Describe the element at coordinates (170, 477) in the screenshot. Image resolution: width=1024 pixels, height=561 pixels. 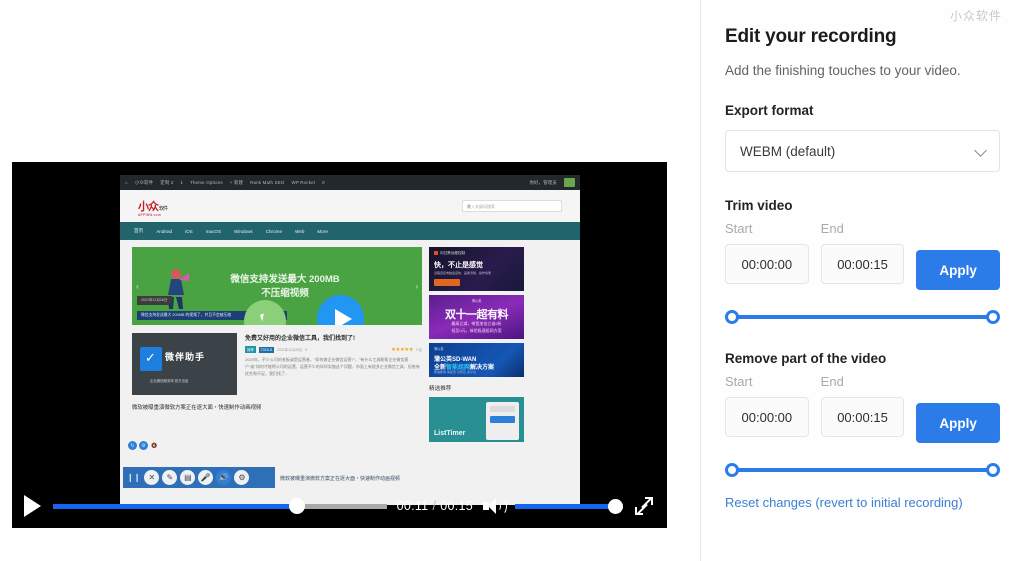
I see `pen-icon: ✎` at that location.